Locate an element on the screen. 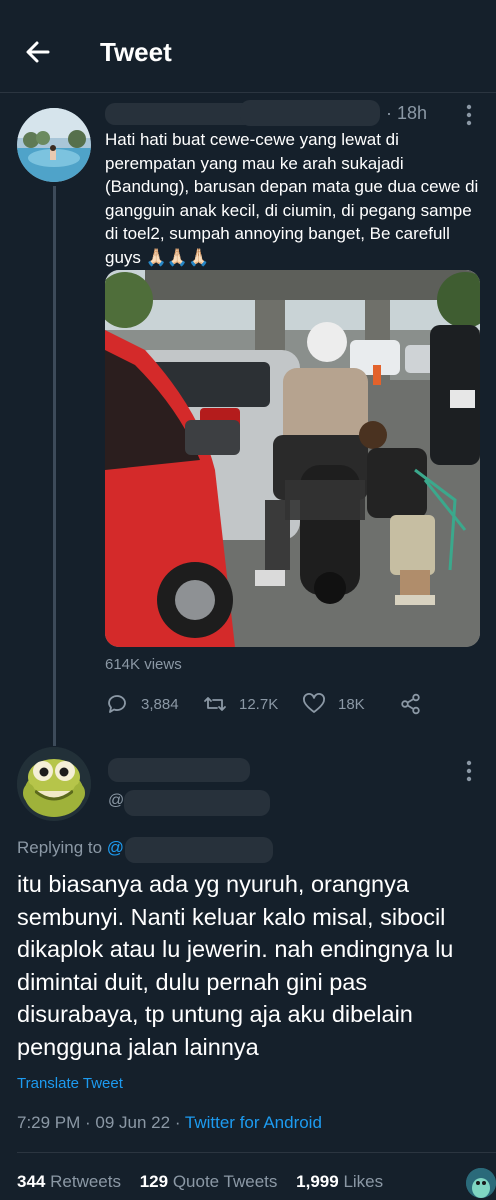 The image size is (496, 1200). original-author-avatar is located at coordinates (54, 145).